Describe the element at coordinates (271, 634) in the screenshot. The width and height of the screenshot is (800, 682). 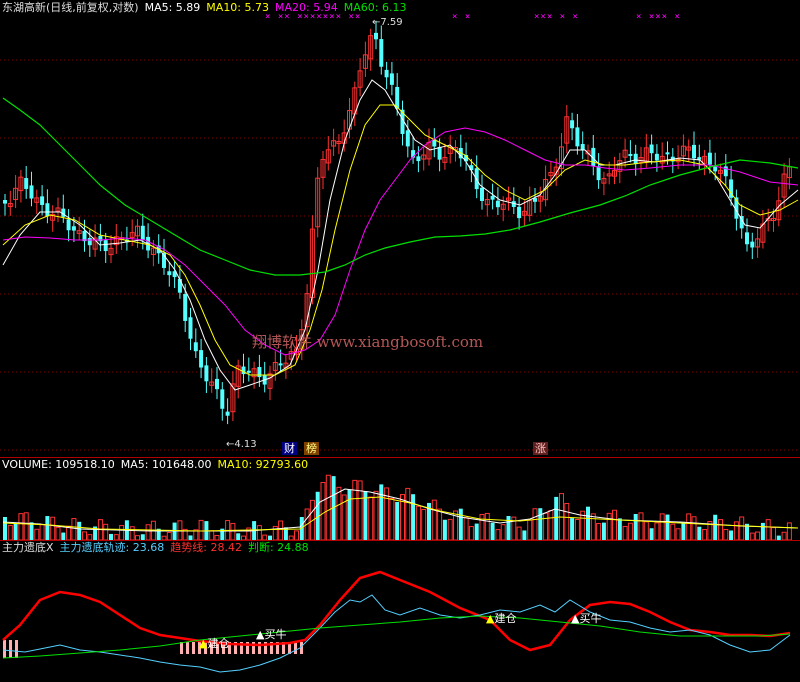
I see `signal-buy-1: ▲买牛` at that location.